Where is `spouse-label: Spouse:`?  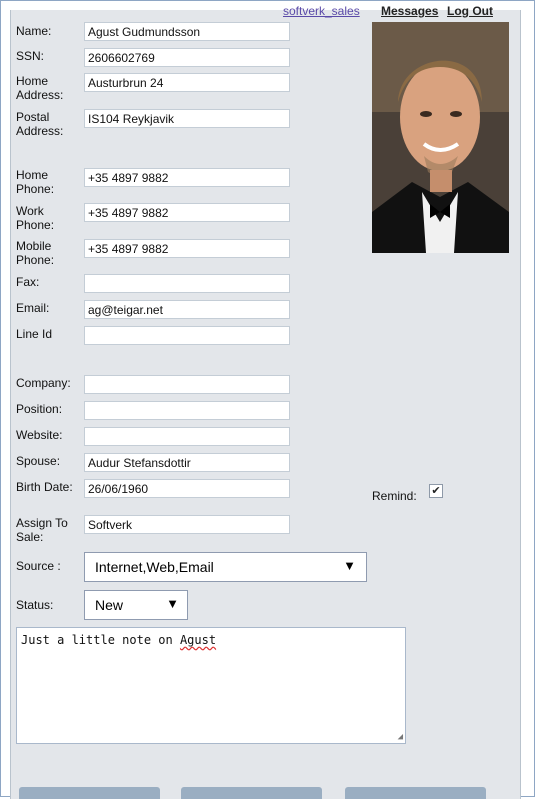
spouse-label: Spouse: is located at coordinates (38, 461).